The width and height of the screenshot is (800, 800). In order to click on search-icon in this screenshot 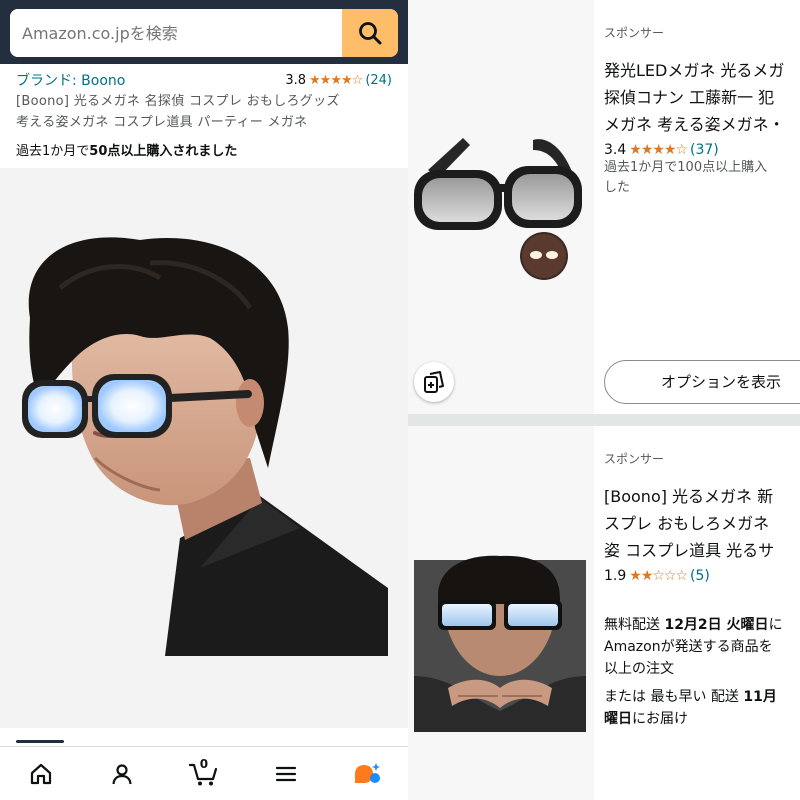, I will do `click(370, 33)`.